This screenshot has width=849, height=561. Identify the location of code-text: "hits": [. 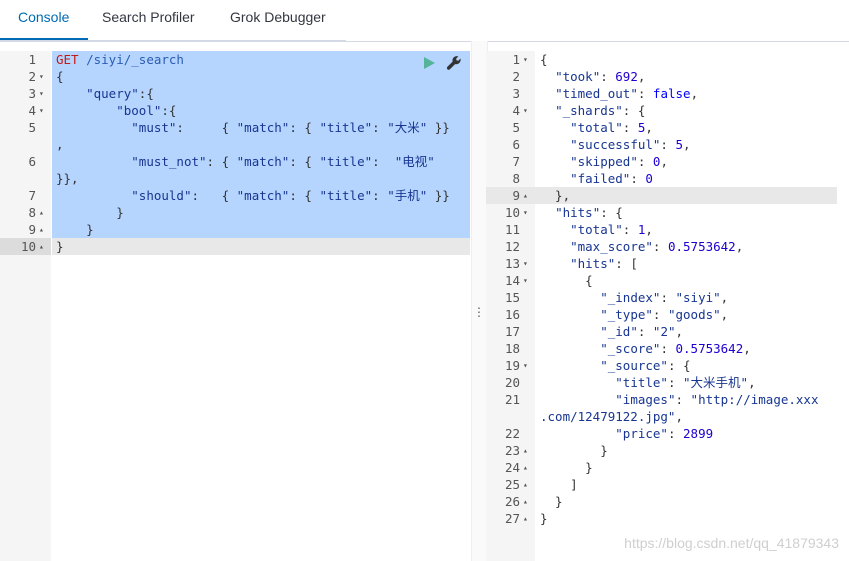
(604, 263).